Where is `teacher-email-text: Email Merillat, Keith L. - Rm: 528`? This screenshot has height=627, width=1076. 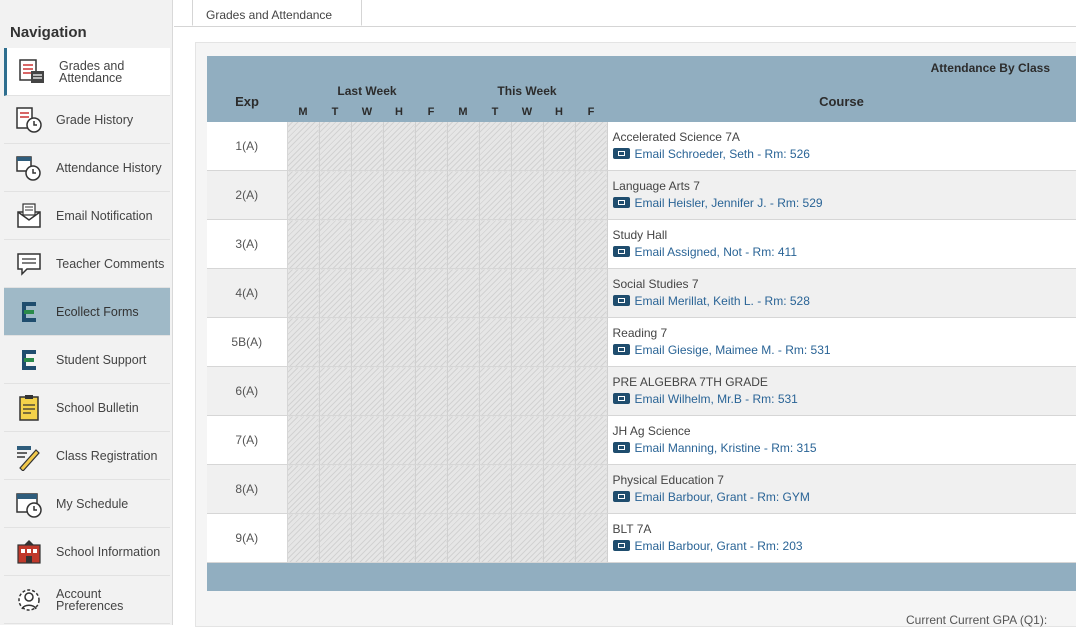 teacher-email-text: Email Merillat, Keith L. - Rm: 528 is located at coordinates (722, 301).